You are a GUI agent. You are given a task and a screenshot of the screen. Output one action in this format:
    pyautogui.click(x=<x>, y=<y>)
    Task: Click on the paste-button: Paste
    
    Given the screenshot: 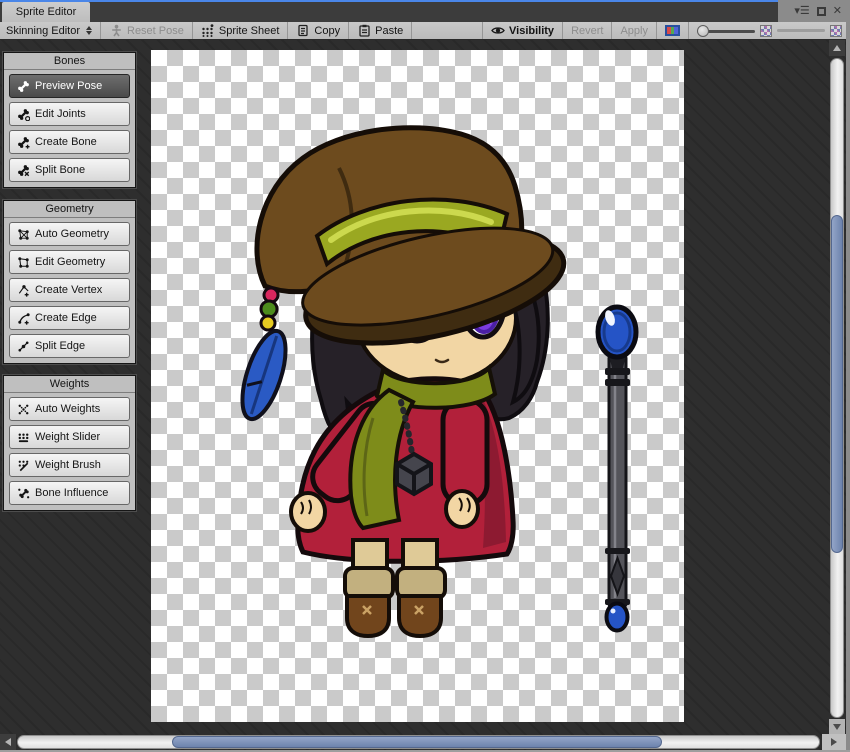 What is the action you would take?
    pyautogui.click(x=381, y=30)
    